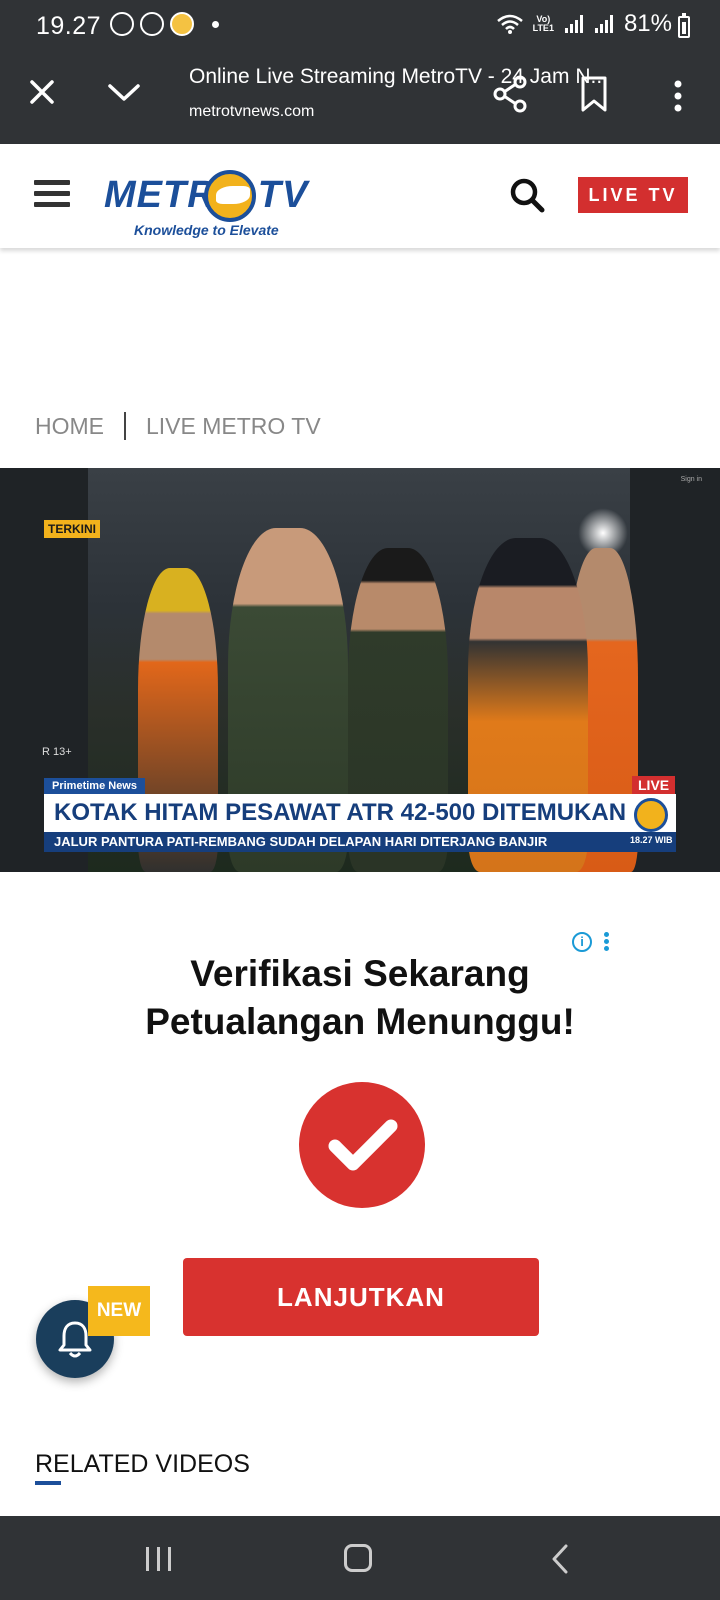 The width and height of the screenshot is (720, 1600). What do you see at coordinates (42, 92) in the screenshot?
I see `close-icon` at bounding box center [42, 92].